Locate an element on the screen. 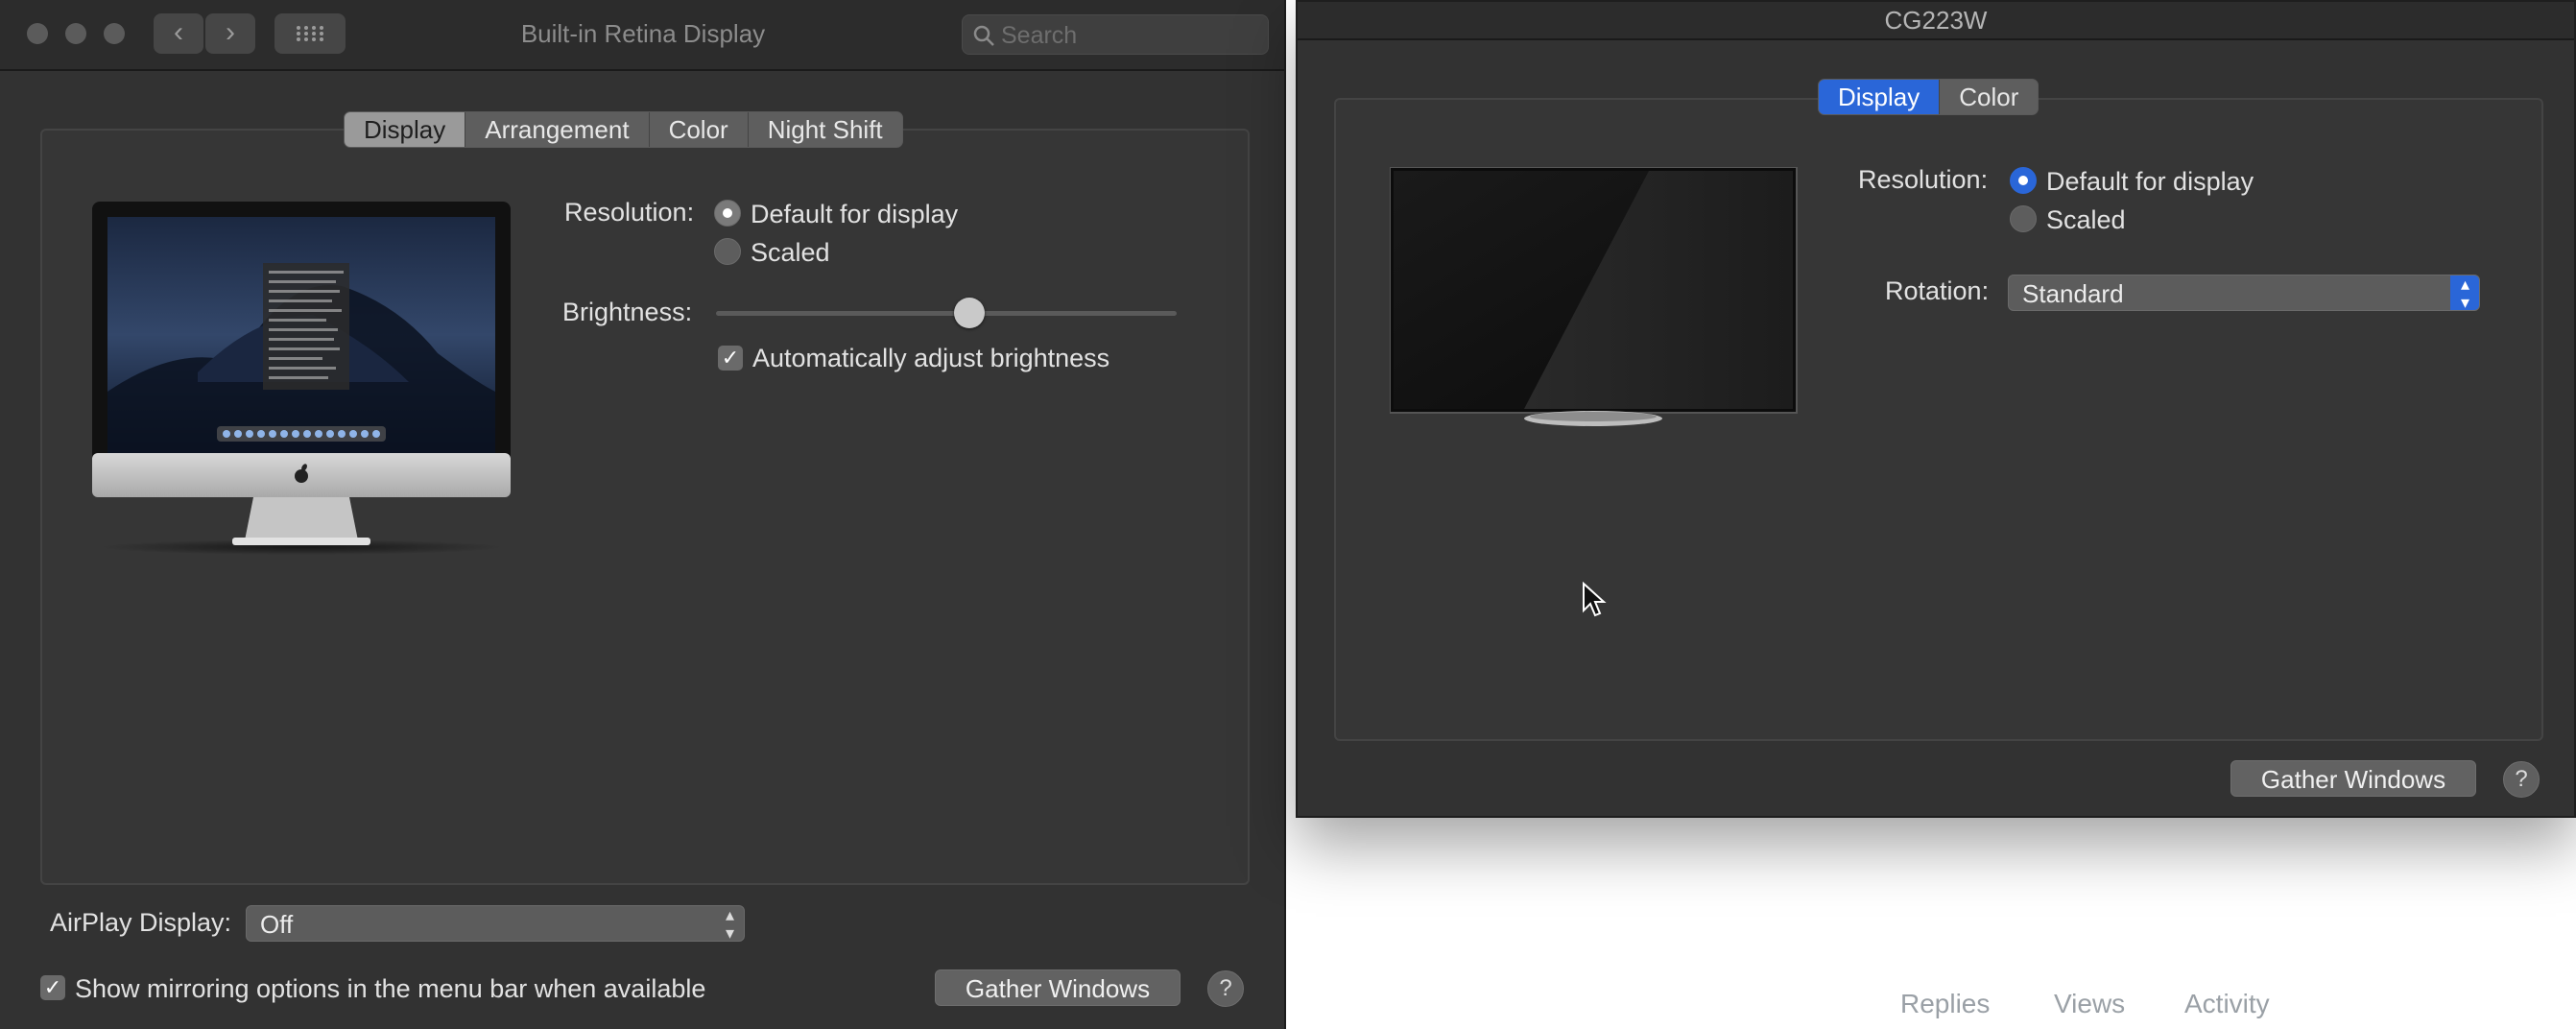 Image resolution: width=2576 pixels, height=1029 pixels. forward-button: › is located at coordinates (230, 34).